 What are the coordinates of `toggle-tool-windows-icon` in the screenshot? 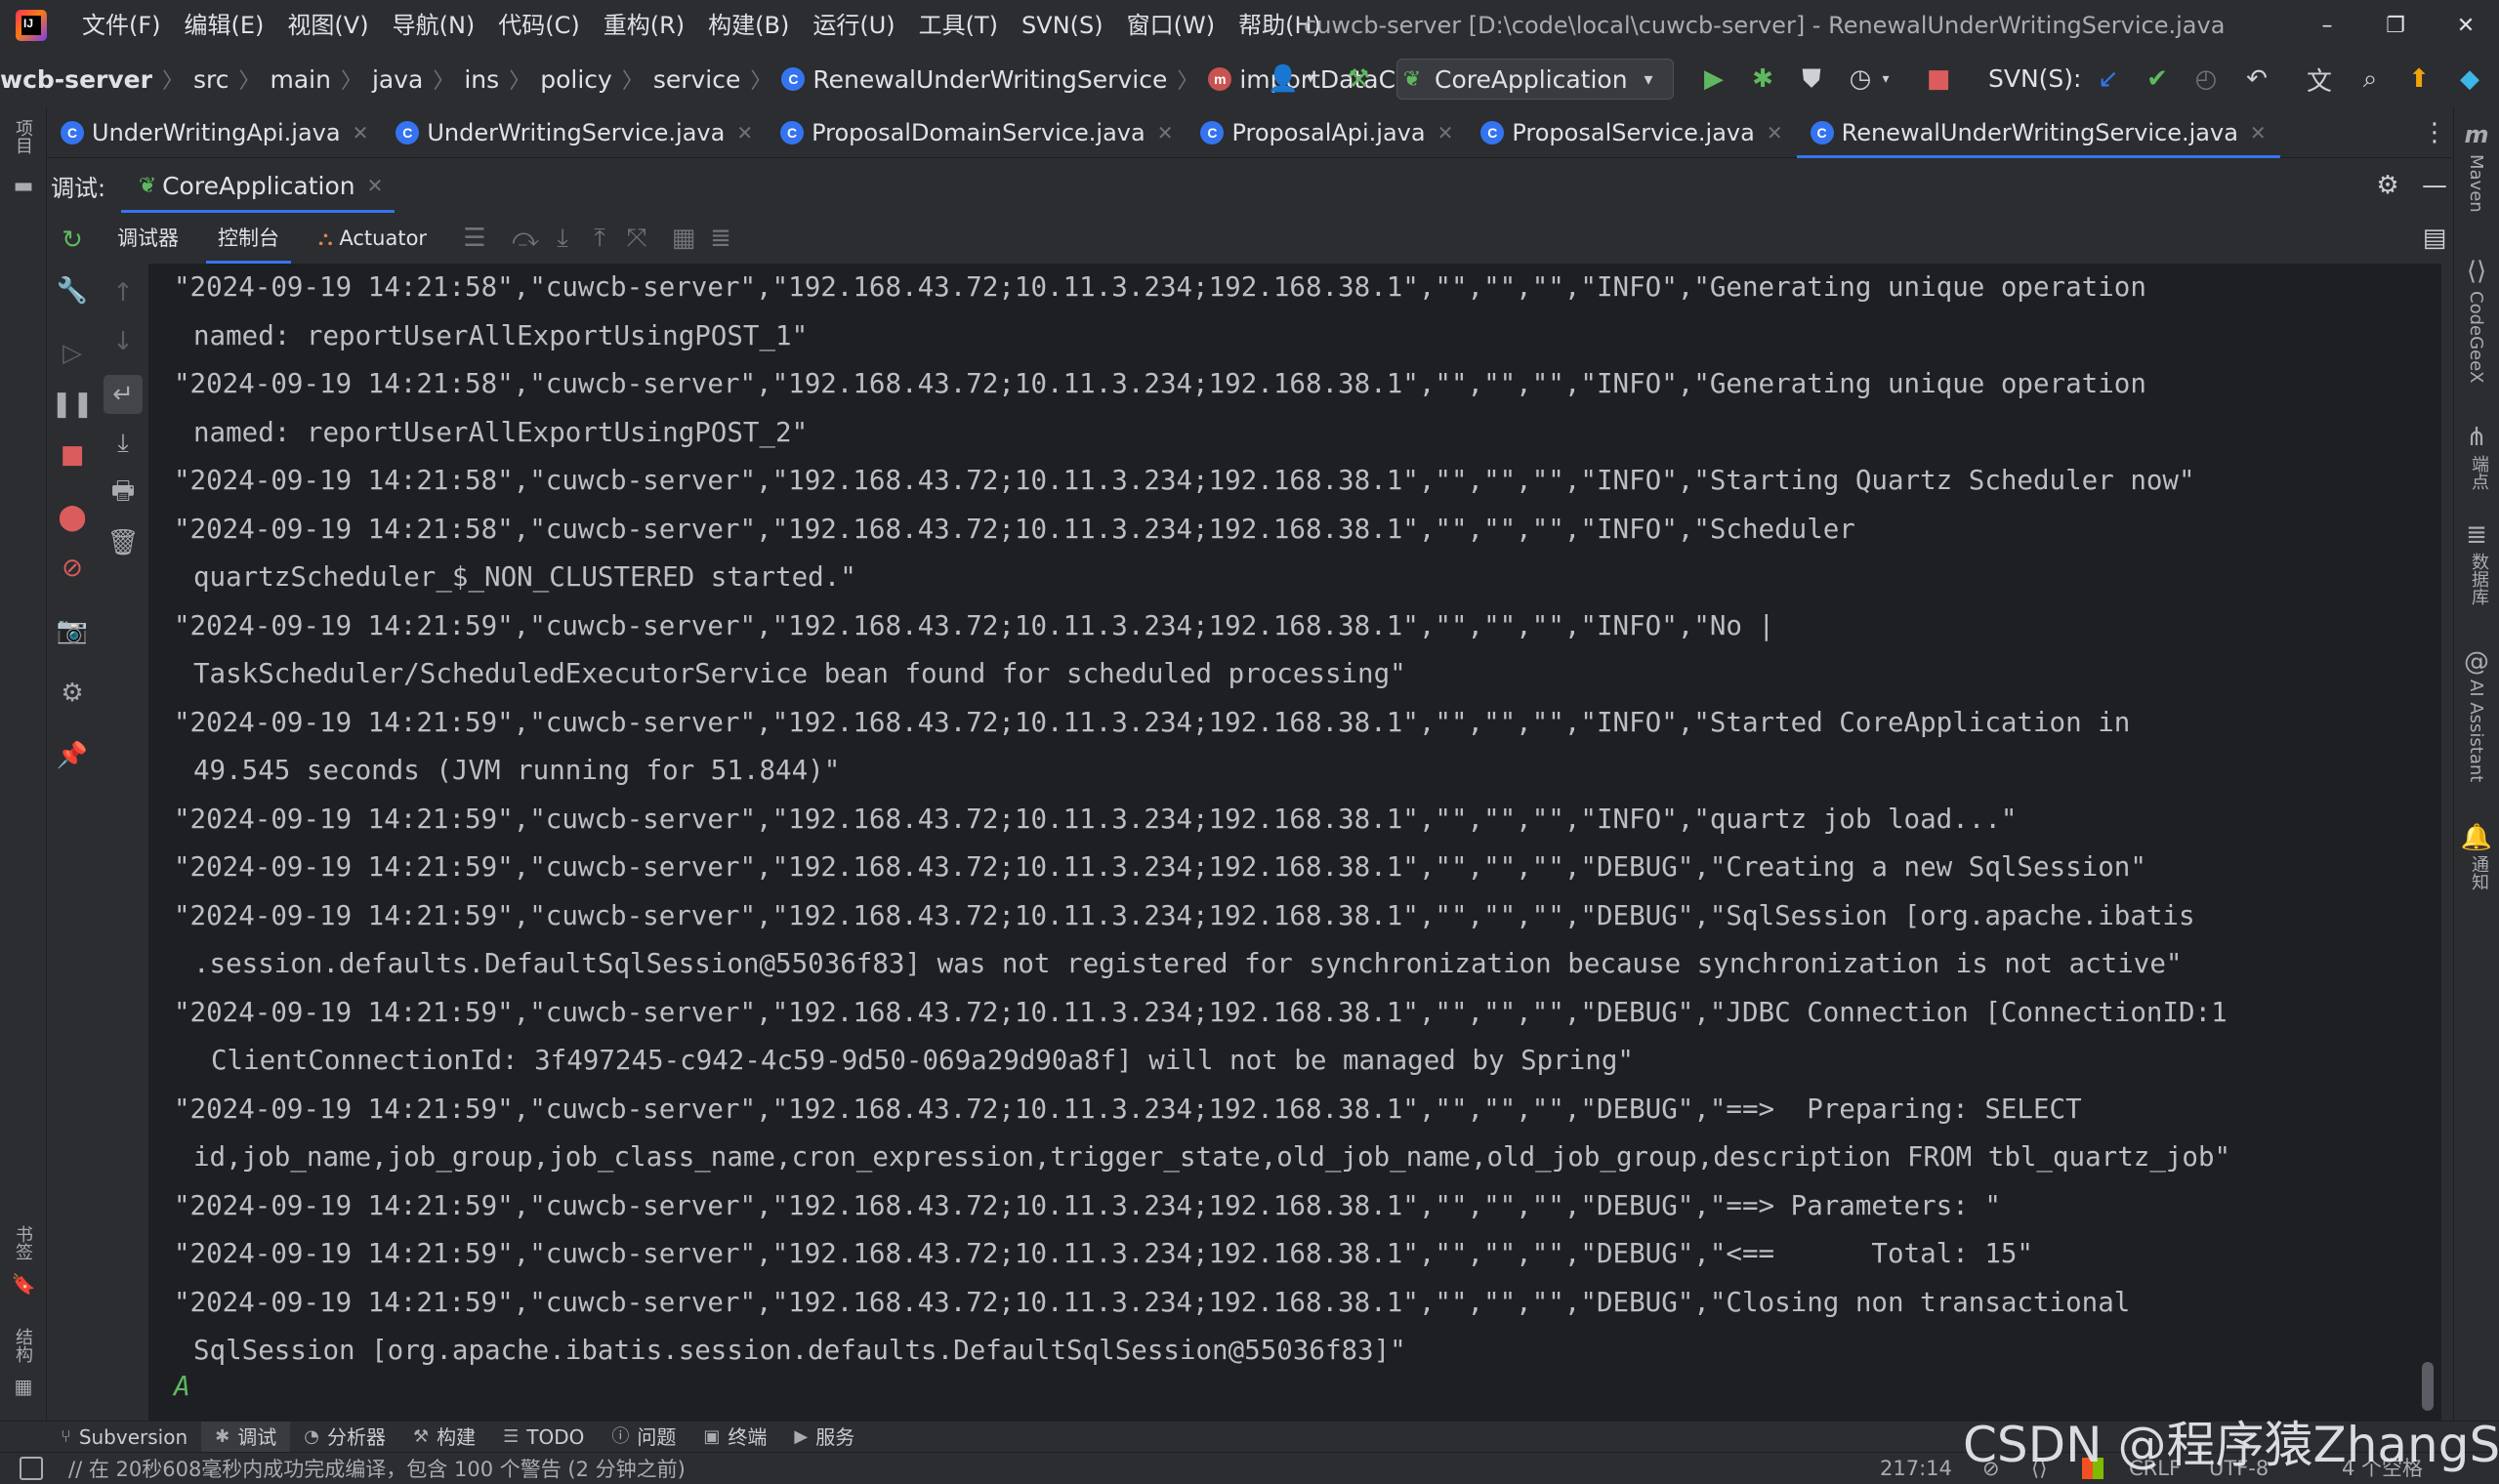 It's located at (32, 1469).